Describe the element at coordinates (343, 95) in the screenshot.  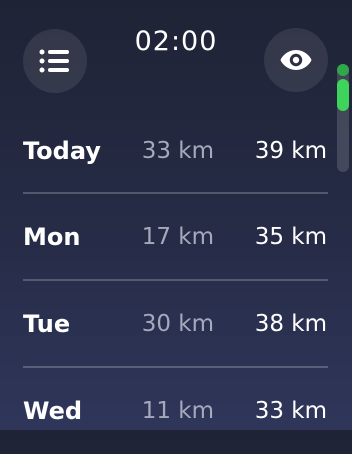
I see `scrollbar-thumb` at that location.